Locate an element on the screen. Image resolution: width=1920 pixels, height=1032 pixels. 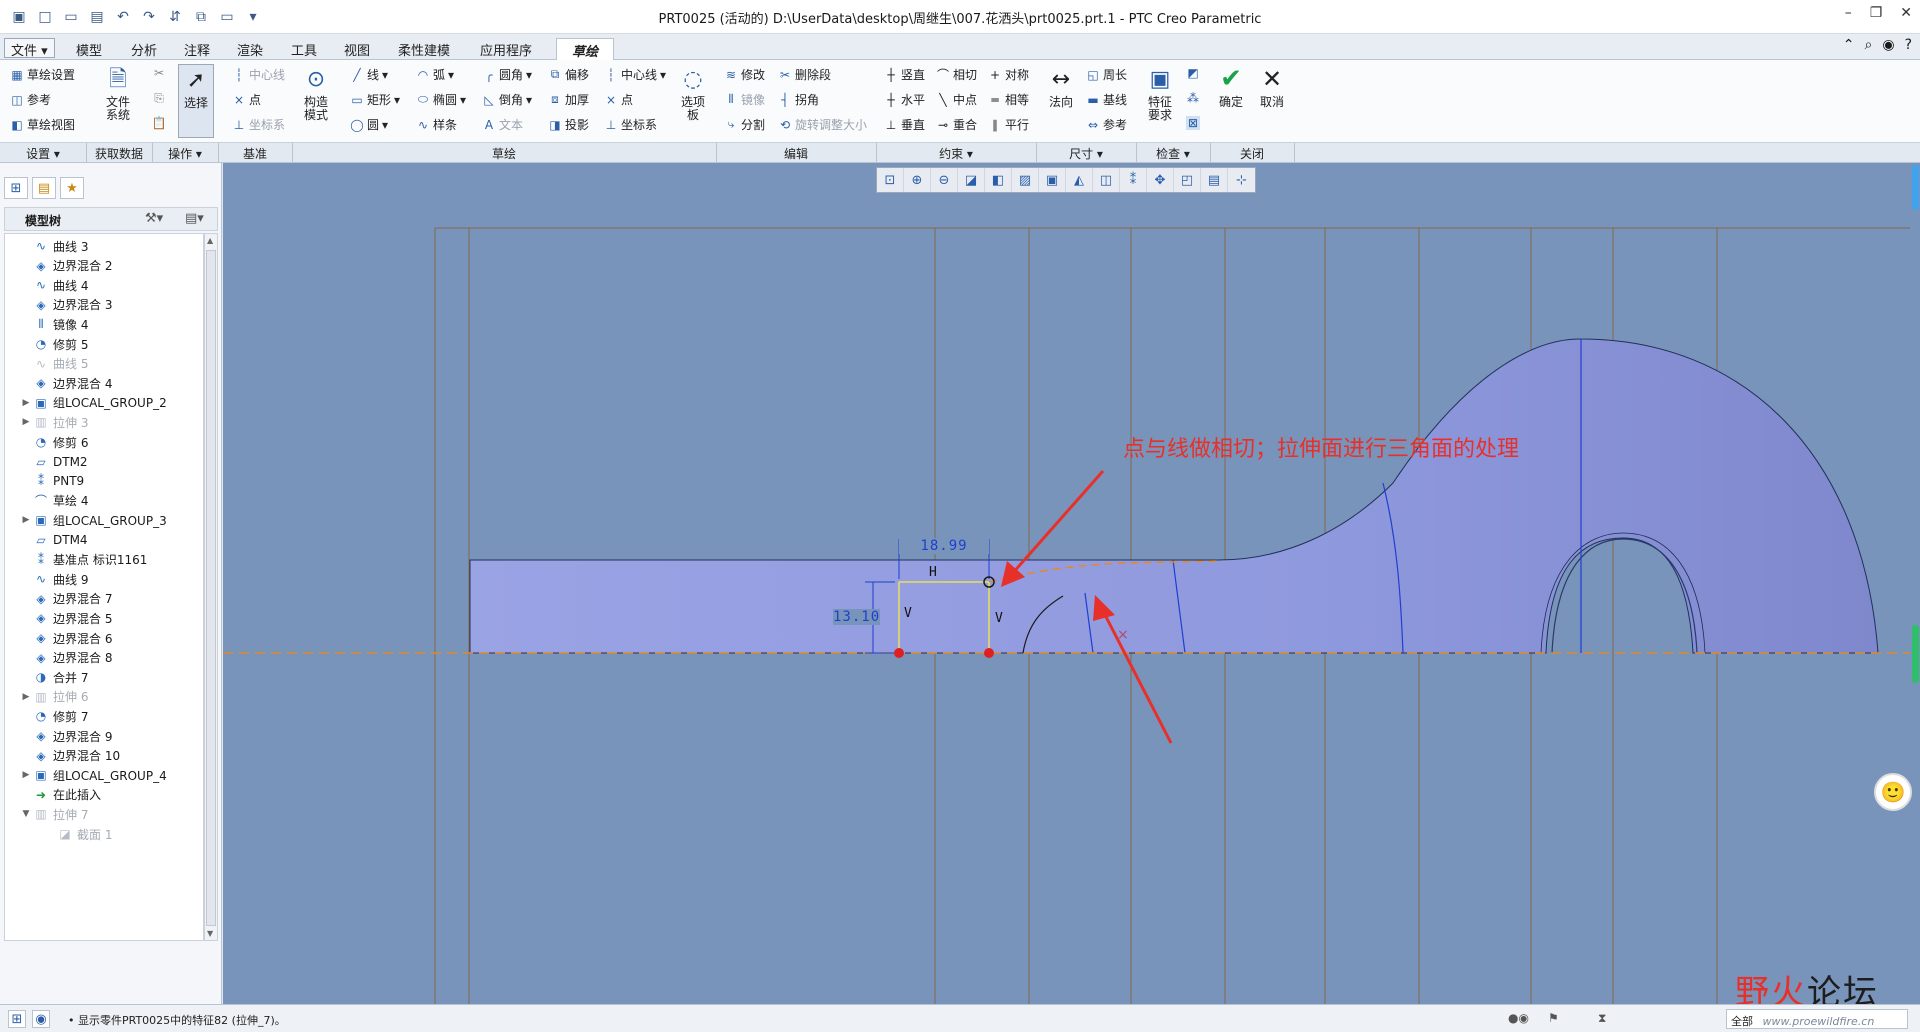
tree-item: ◔ 修剪 7 is located at coordinates (104, 716).